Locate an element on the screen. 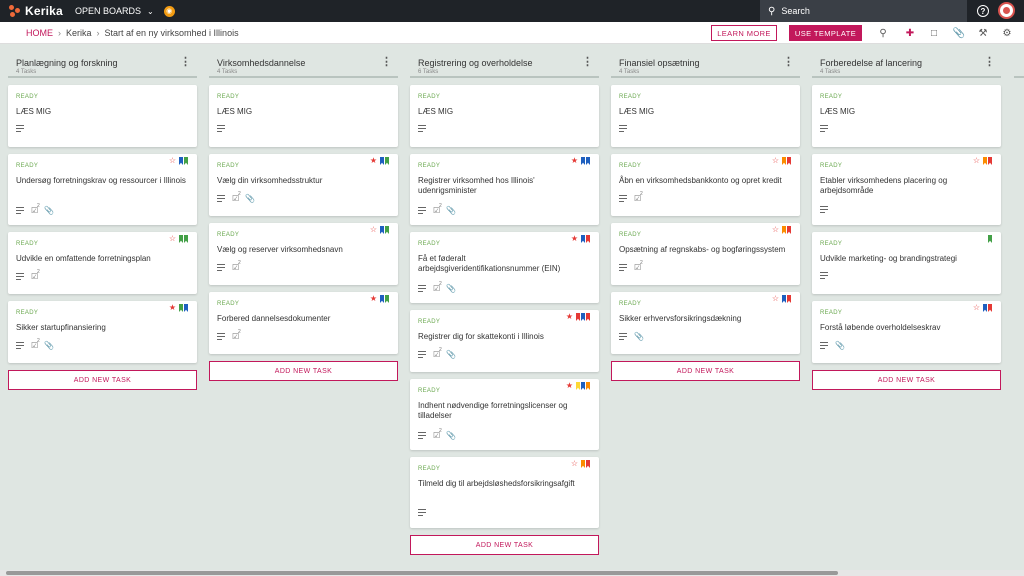 The height and width of the screenshot is (576, 1024). add-person-icon: ✚ is located at coordinates (910, 33).